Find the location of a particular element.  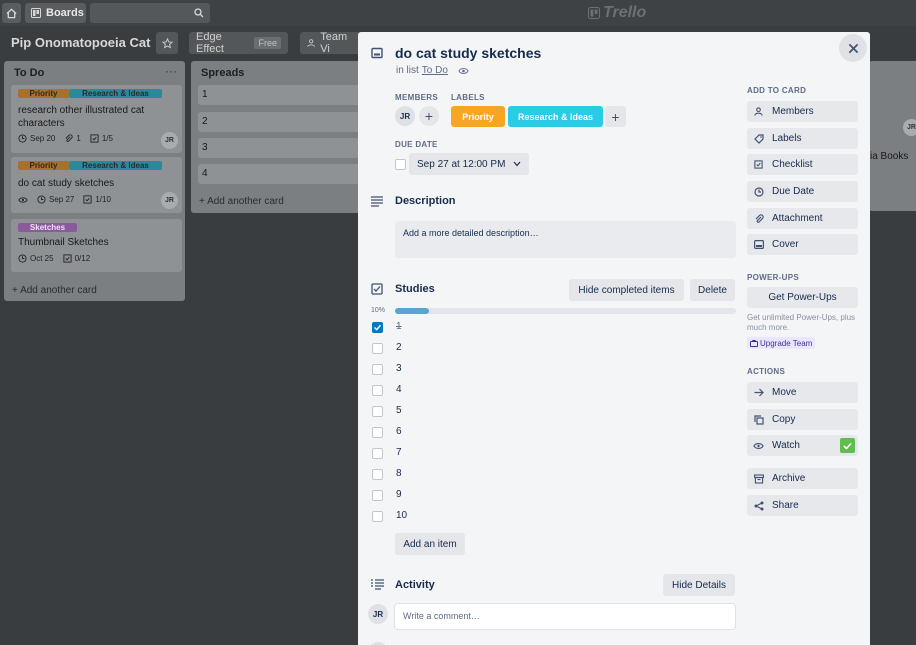

add-item-button: Add an item is located at coordinates (430, 544).